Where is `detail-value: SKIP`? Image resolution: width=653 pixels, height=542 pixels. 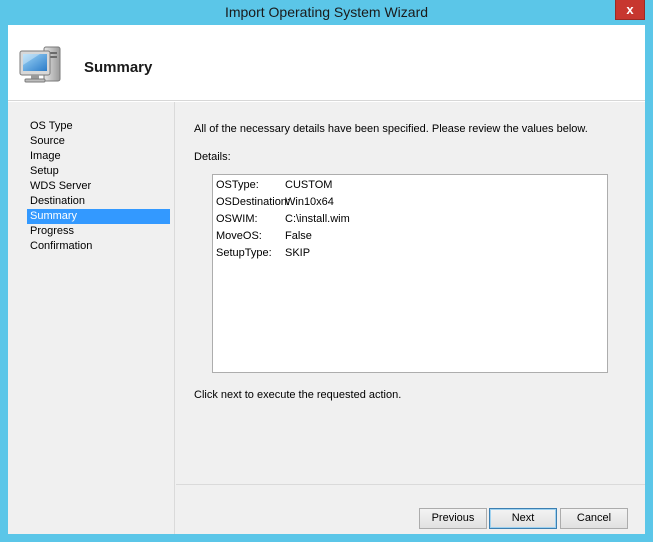 detail-value: SKIP is located at coordinates (298, 253).